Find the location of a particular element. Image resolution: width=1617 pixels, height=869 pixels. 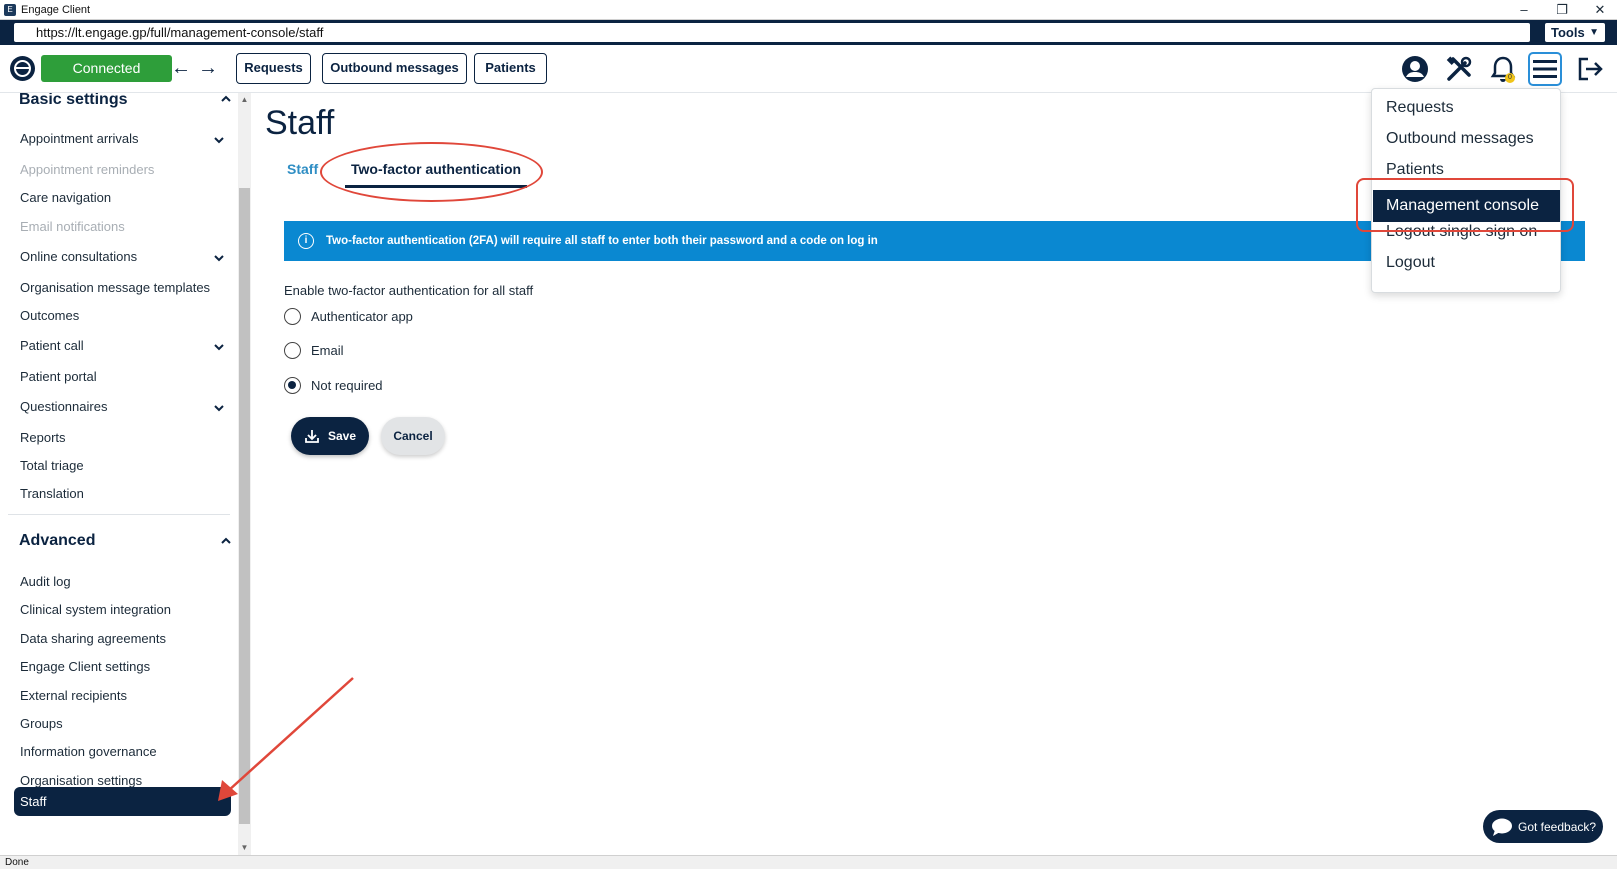

hamburger-menu-icon is located at coordinates (1545, 69).